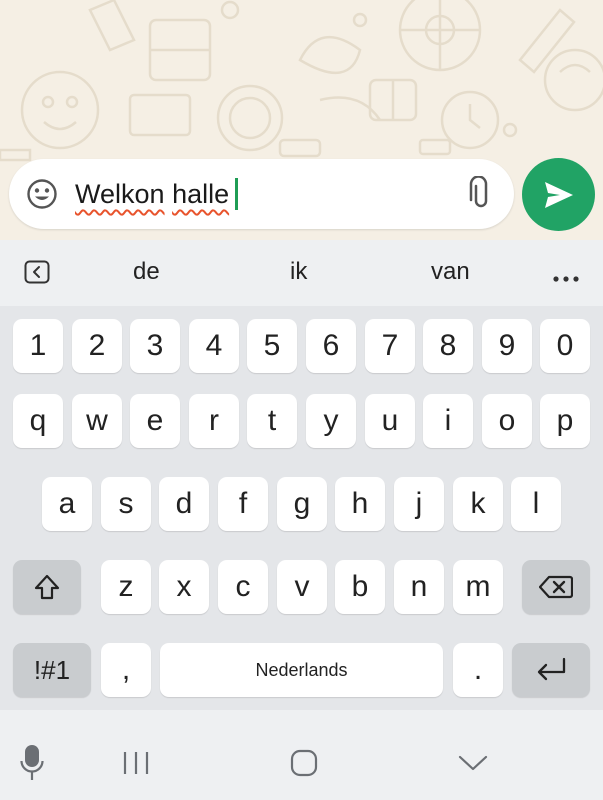 Image resolution: width=603 pixels, height=800 pixels. Describe the element at coordinates (155, 346) in the screenshot. I see `key-3: 3` at that location.